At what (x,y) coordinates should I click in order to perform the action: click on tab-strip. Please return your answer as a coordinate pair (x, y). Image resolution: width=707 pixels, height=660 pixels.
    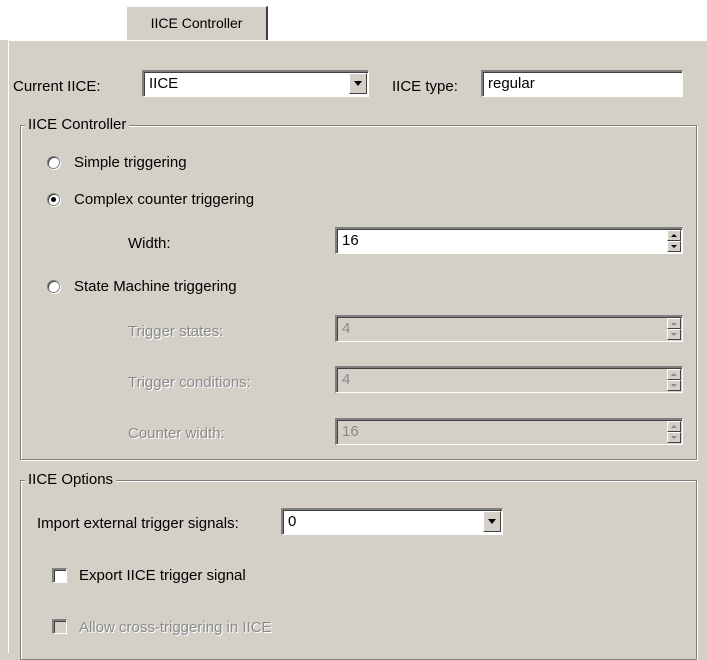
    Looking at the image, I should click on (353, 20).